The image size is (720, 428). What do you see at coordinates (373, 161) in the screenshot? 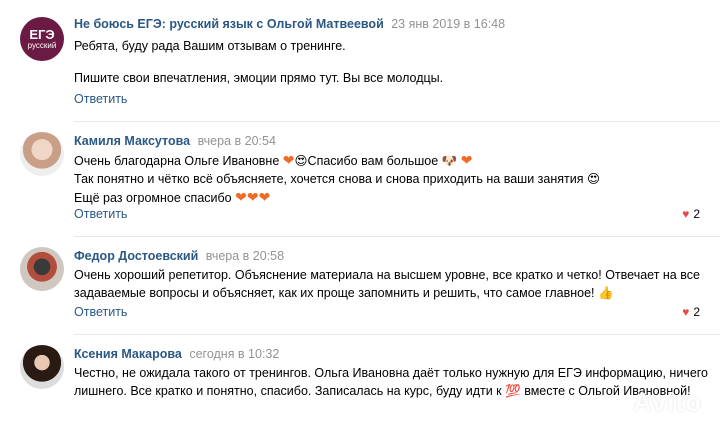
I see `comment-line-text: Спасибо вам большое` at bounding box center [373, 161].